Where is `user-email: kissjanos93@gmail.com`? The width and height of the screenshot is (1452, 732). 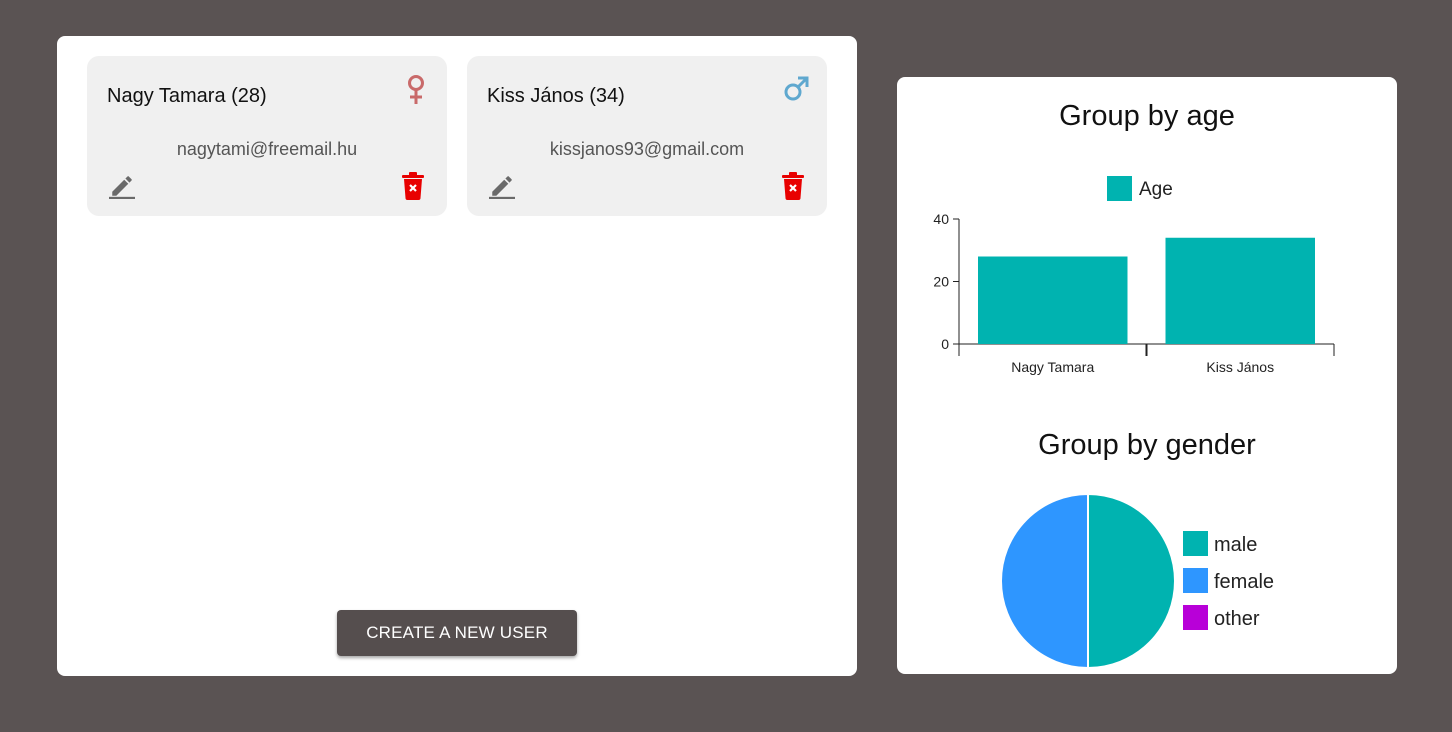 user-email: kissjanos93@gmail.com is located at coordinates (647, 149).